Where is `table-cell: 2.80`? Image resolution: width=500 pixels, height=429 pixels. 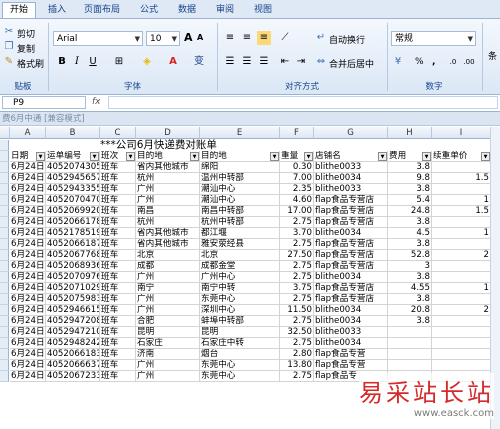
table-cell: 2.80 is located at coordinates (297, 354).